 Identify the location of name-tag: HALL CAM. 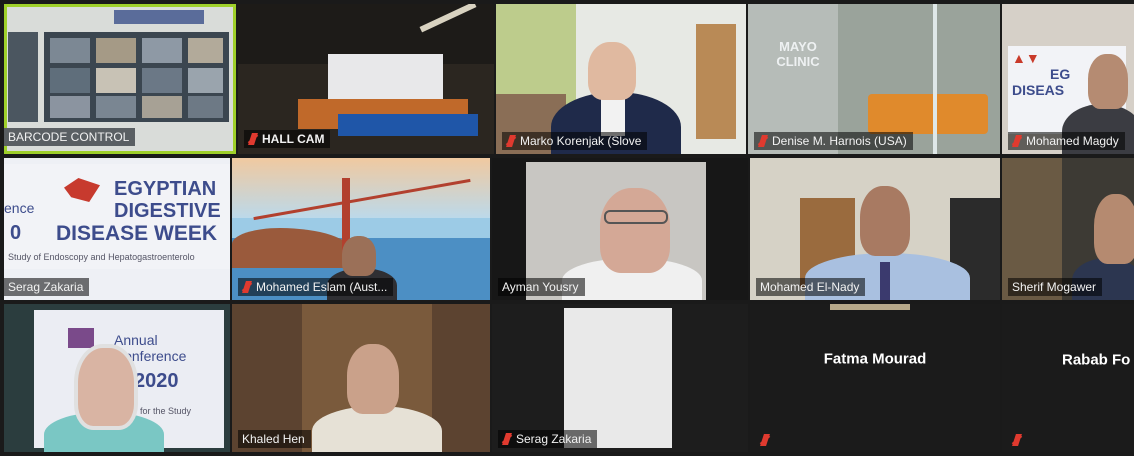
(287, 139).